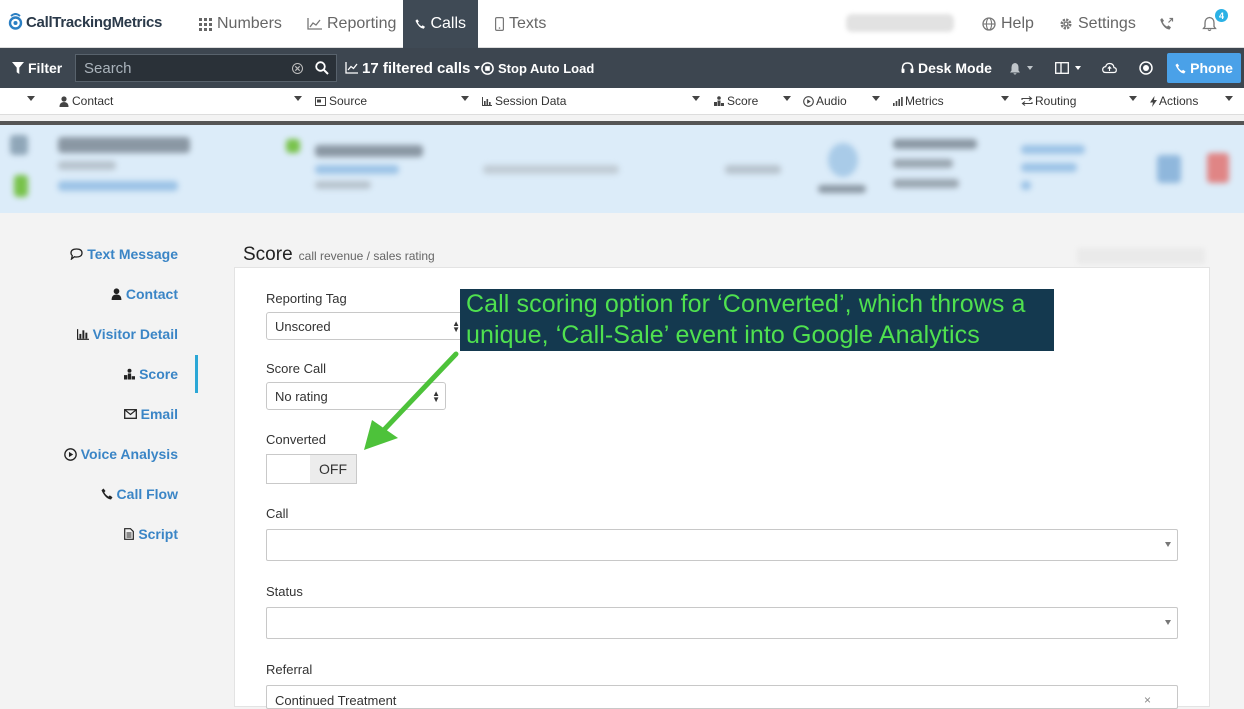 Image resolution: width=1244 pixels, height=709 pixels. I want to click on side-menu-text-message: Text Message, so click(124, 254).